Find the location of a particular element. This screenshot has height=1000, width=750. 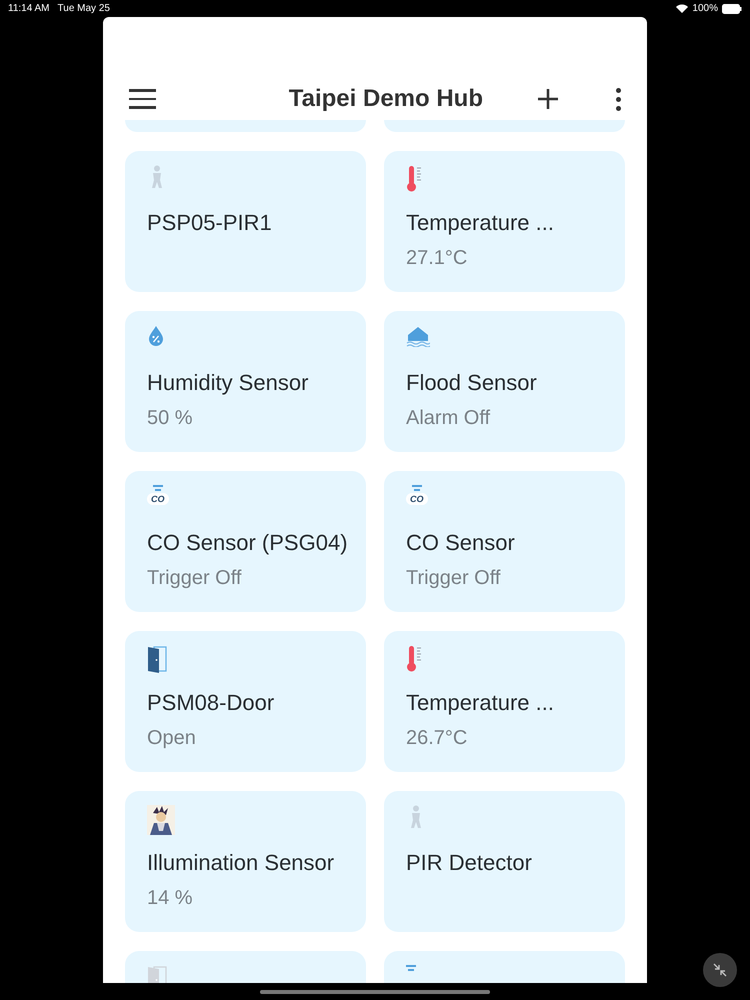

device-status: 26.7°C is located at coordinates (437, 738).